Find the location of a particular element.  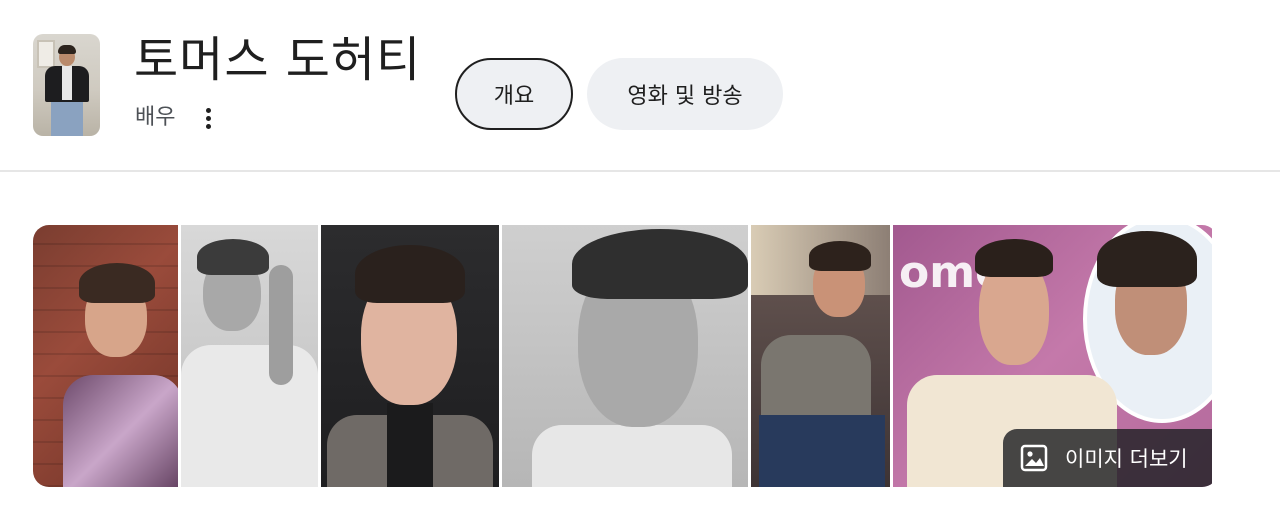

more-images-label: 이미지 더보기 is located at coordinates (1126, 459).